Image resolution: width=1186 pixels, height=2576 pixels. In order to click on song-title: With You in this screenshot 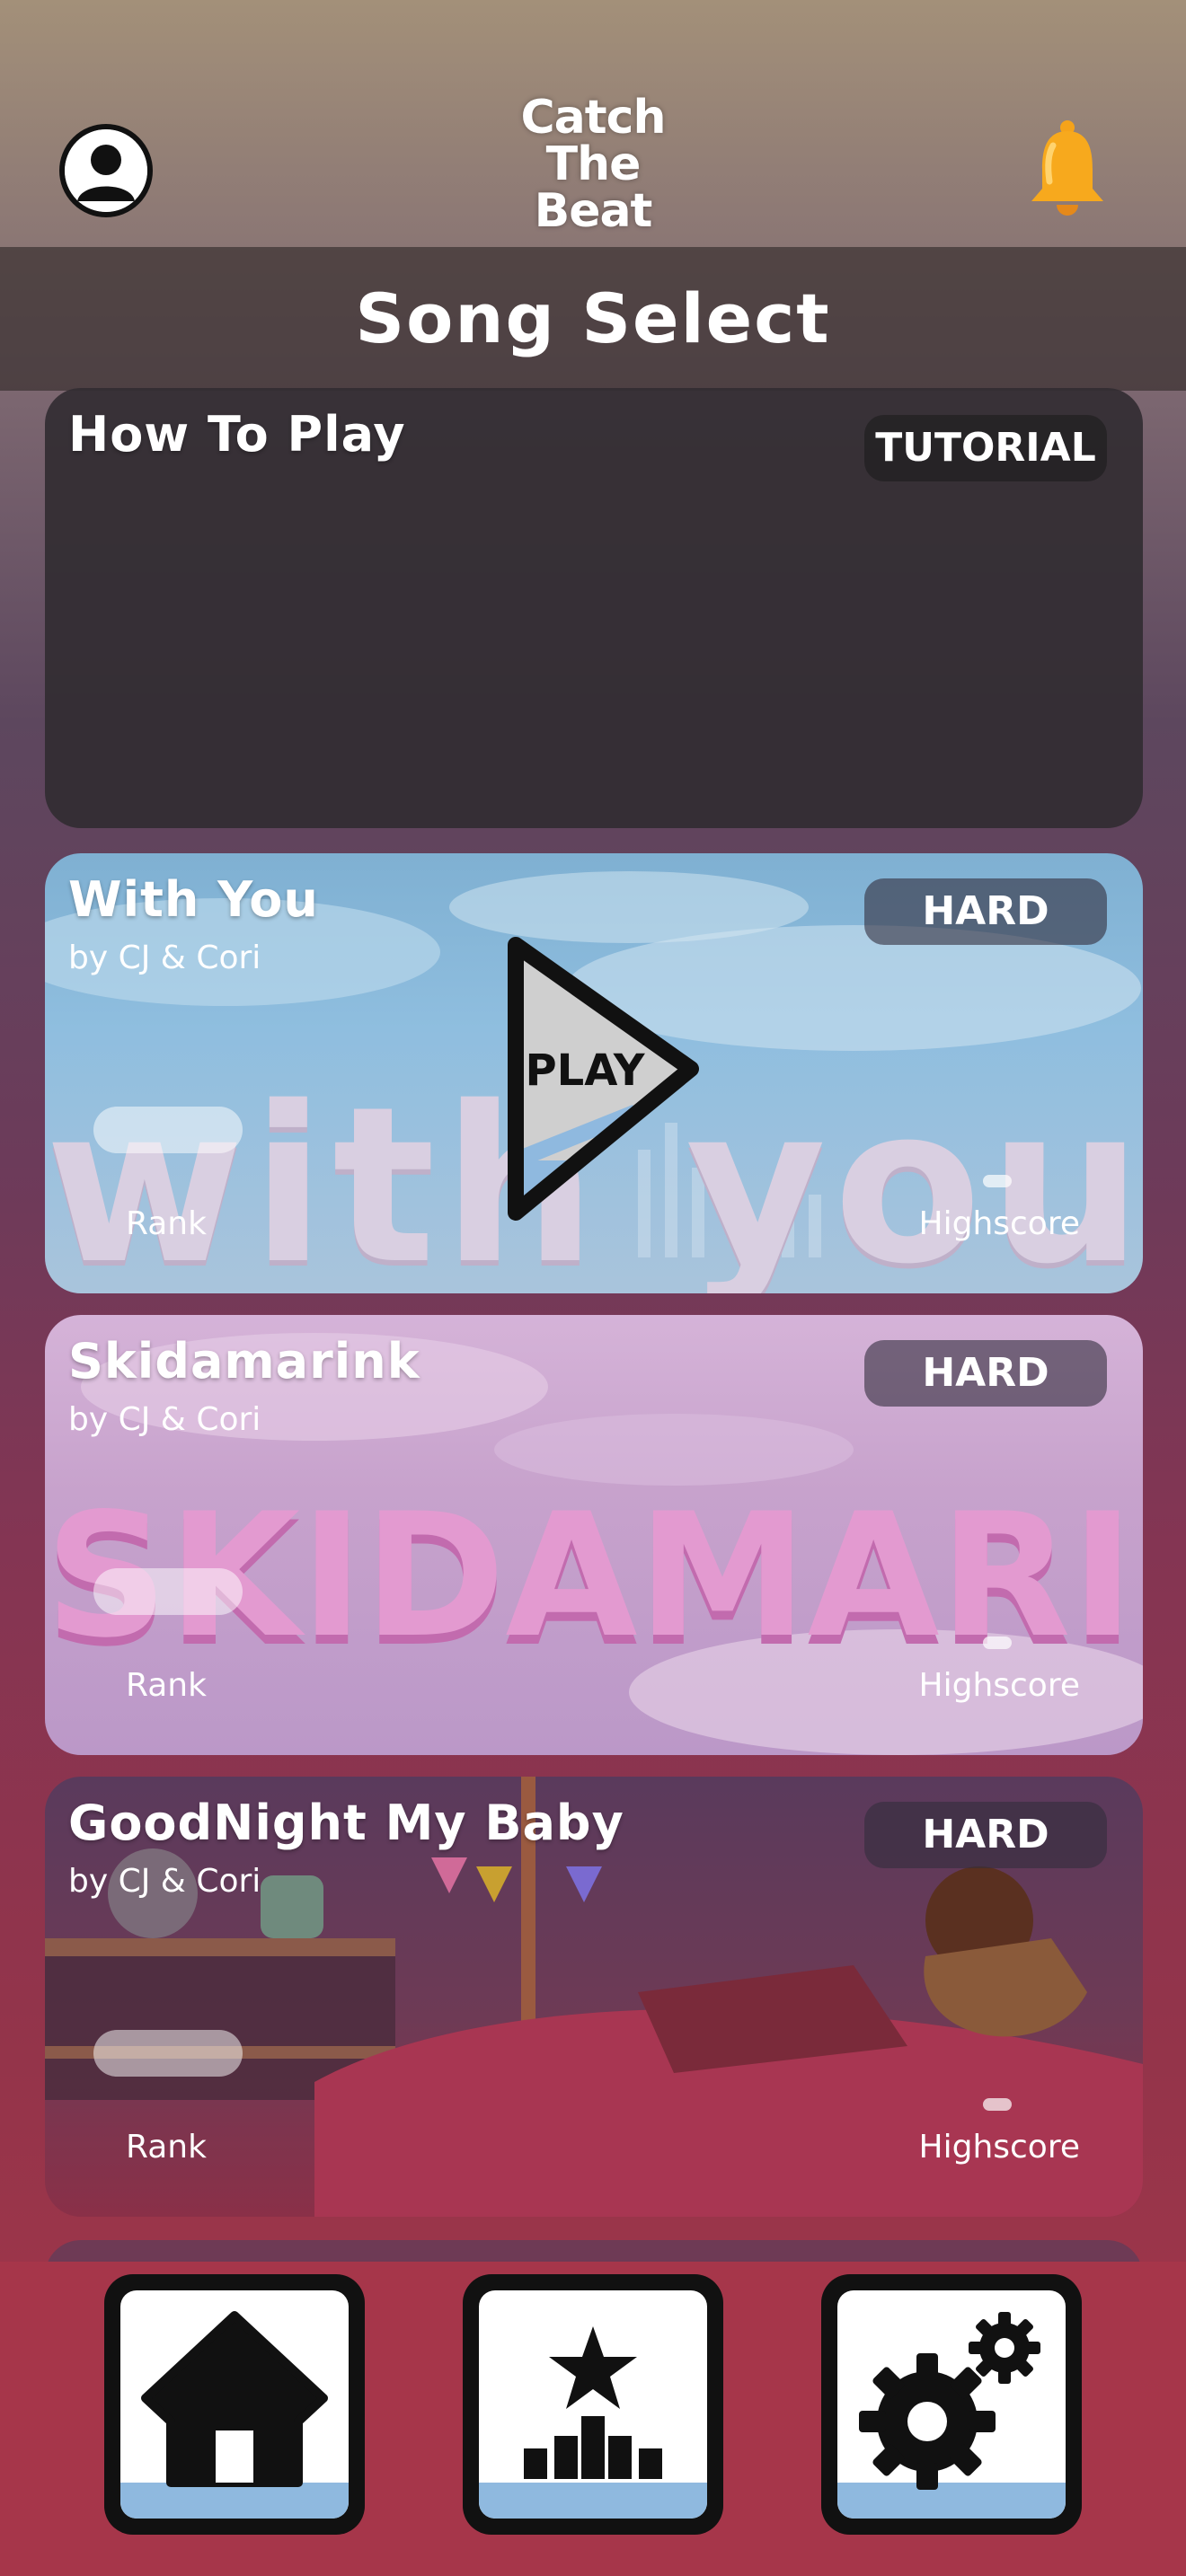, I will do `click(193, 899)`.